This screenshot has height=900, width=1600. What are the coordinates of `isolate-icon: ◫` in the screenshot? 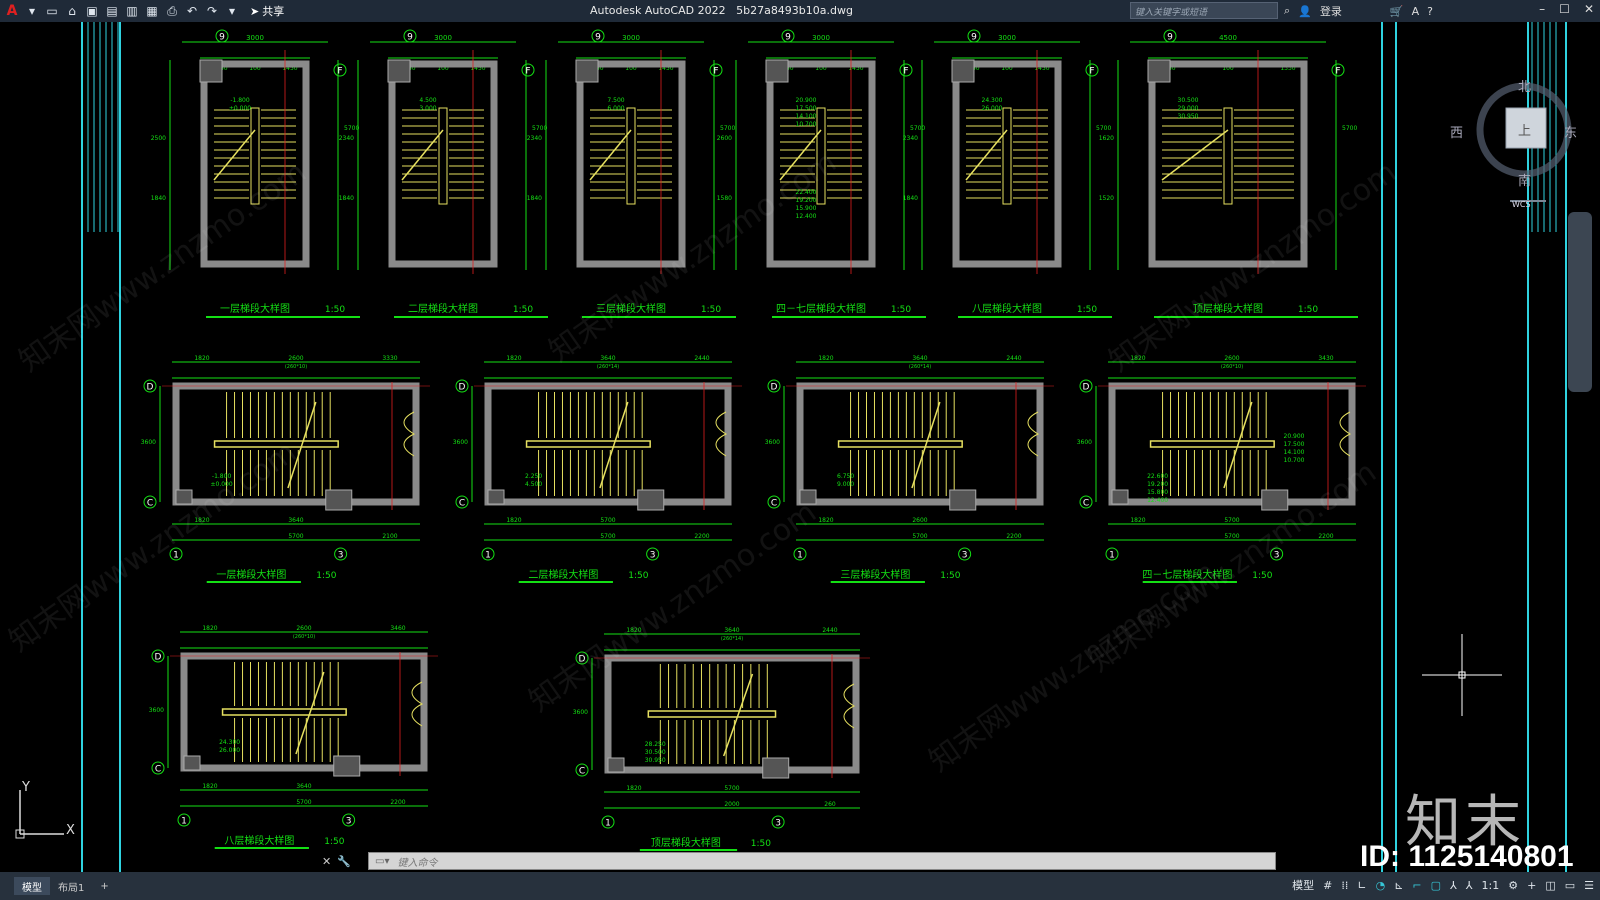 It's located at (1550, 885).